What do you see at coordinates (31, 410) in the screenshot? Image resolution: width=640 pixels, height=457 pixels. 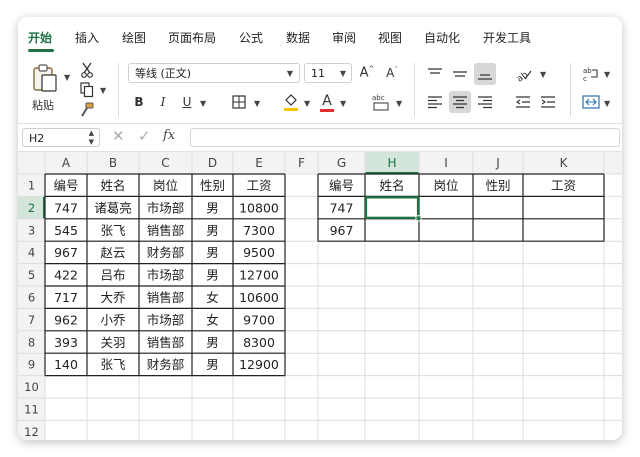 I see `row-header-11: 11` at bounding box center [31, 410].